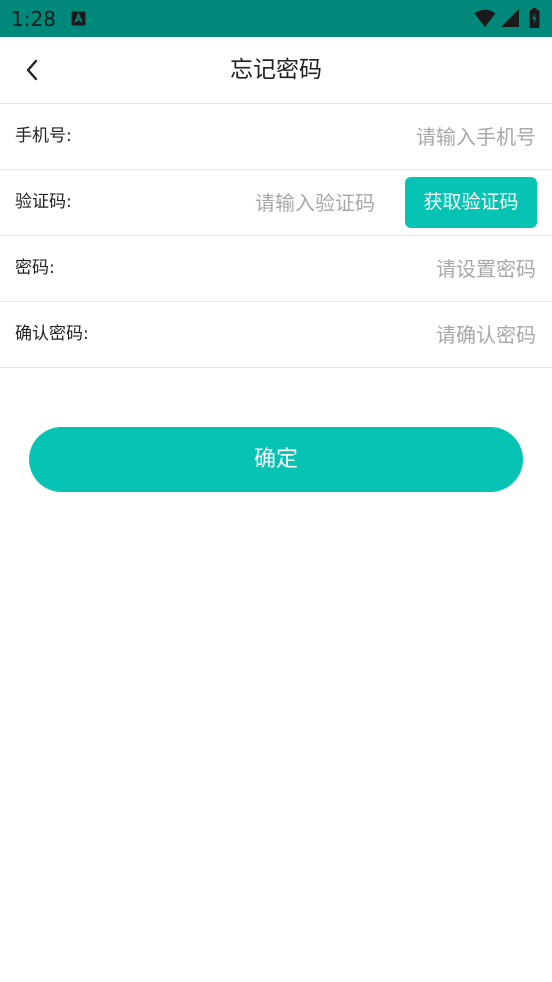 Image resolution: width=552 pixels, height=982 pixels. What do you see at coordinates (247, 202) in the screenshot?
I see `code-input` at bounding box center [247, 202].